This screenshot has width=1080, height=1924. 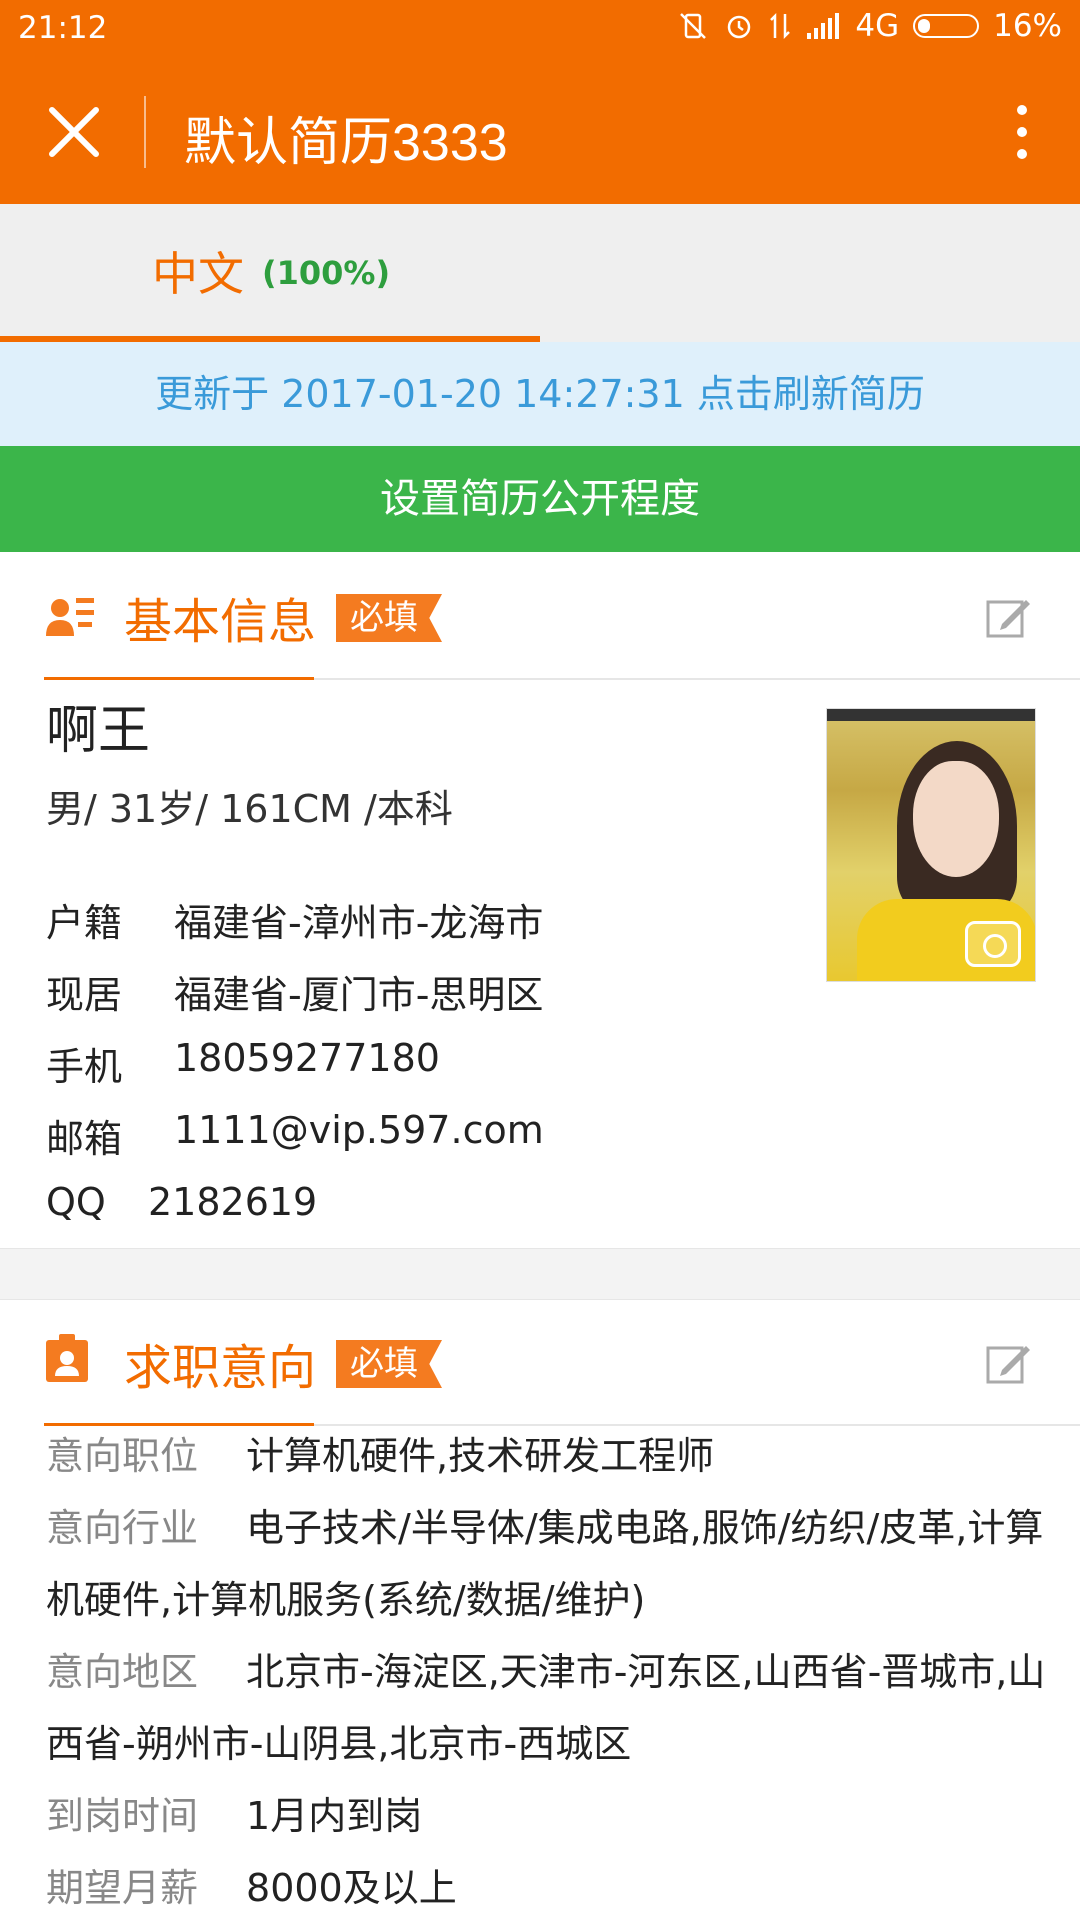 What do you see at coordinates (179, 678) in the screenshot?
I see `section-underline` at bounding box center [179, 678].